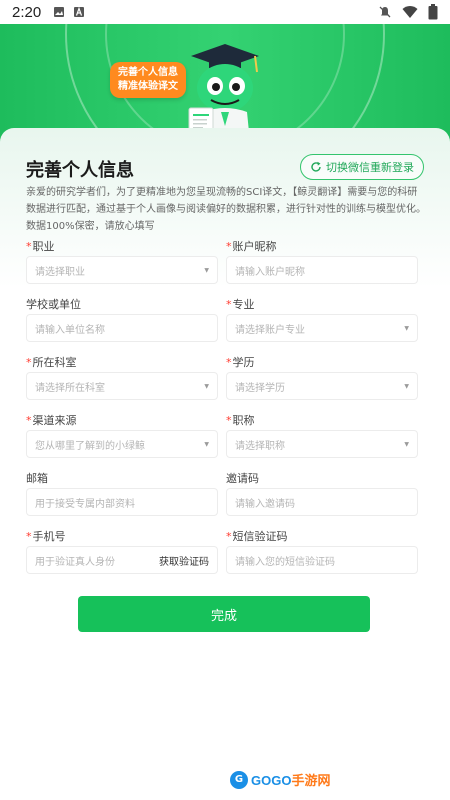  What do you see at coordinates (385, 12) in the screenshot?
I see `mute-icon` at bounding box center [385, 12].